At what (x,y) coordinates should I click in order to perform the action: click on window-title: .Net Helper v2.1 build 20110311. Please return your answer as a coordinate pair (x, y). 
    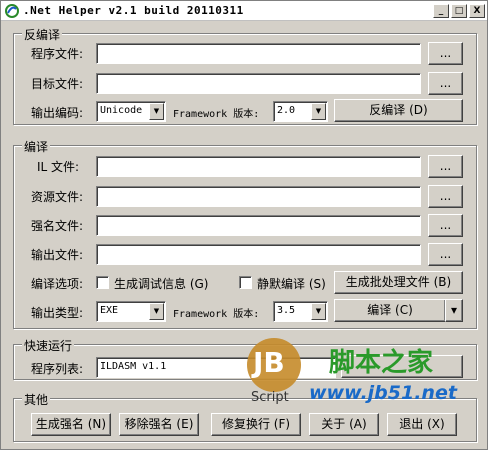
    Looking at the image, I should click on (133, 10).